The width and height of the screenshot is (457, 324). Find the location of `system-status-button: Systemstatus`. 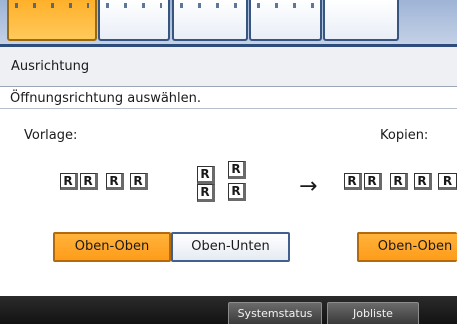

system-status-button: Systemstatus is located at coordinates (275, 313).